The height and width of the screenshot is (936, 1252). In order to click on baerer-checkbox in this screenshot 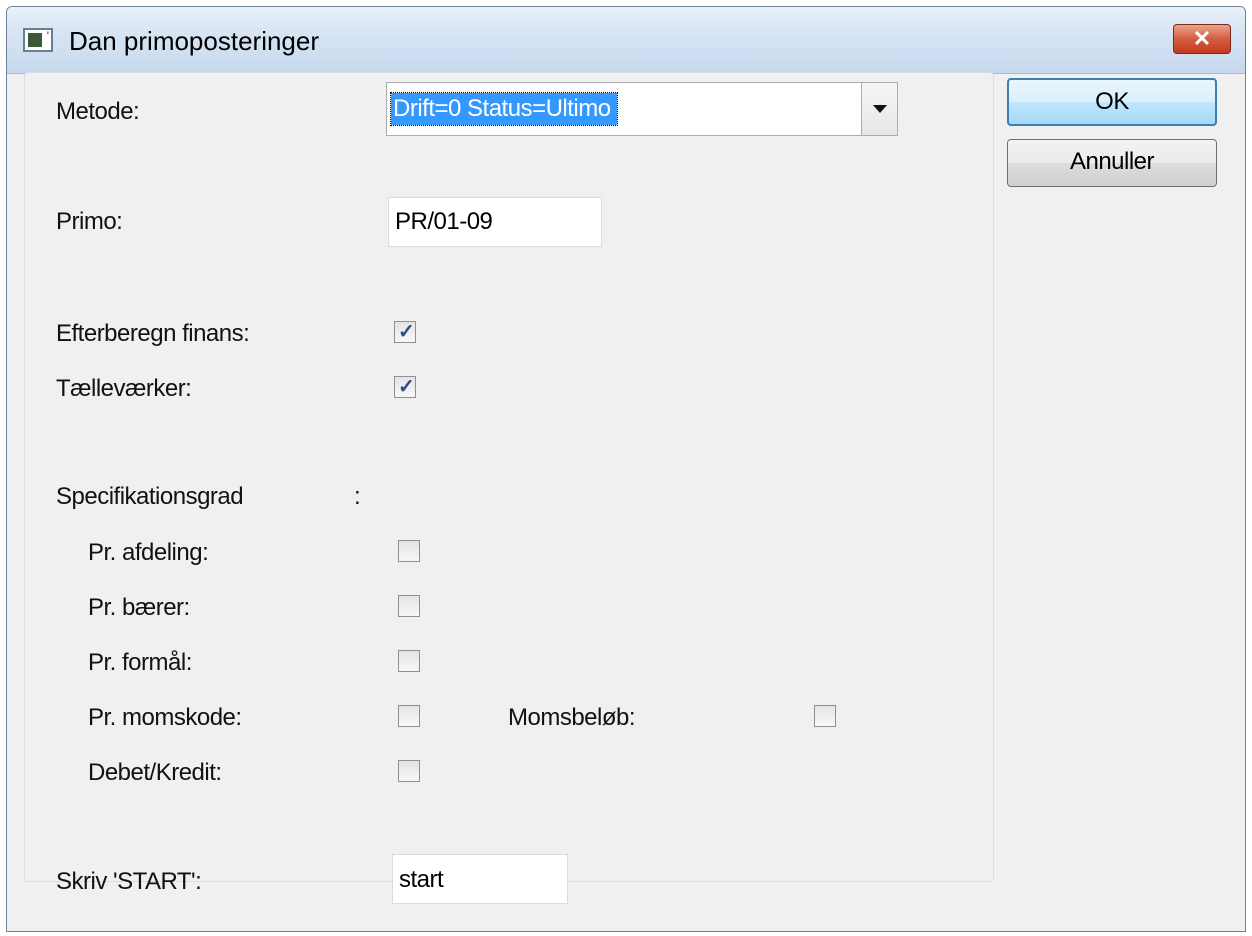, I will do `click(409, 606)`.